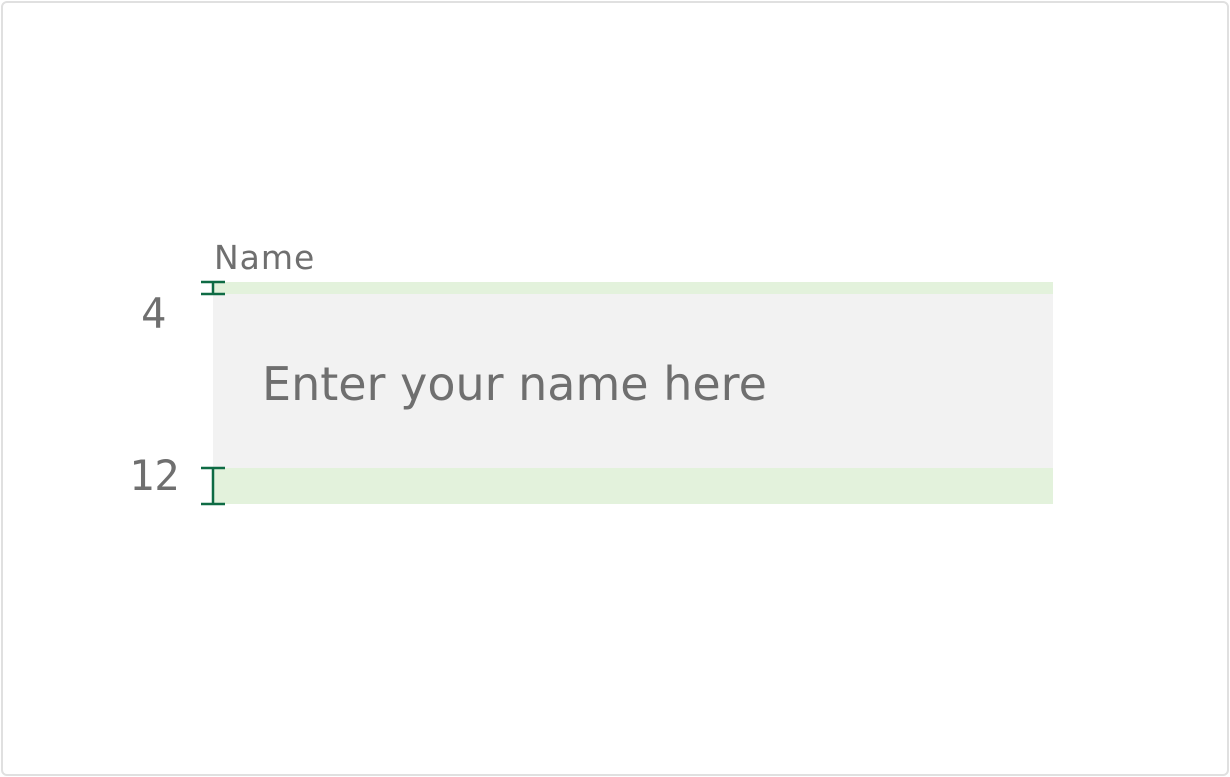 The image size is (1230, 777). Describe the element at coordinates (514, 384) in the screenshot. I see `input-placeholder: Enter your name here` at that location.